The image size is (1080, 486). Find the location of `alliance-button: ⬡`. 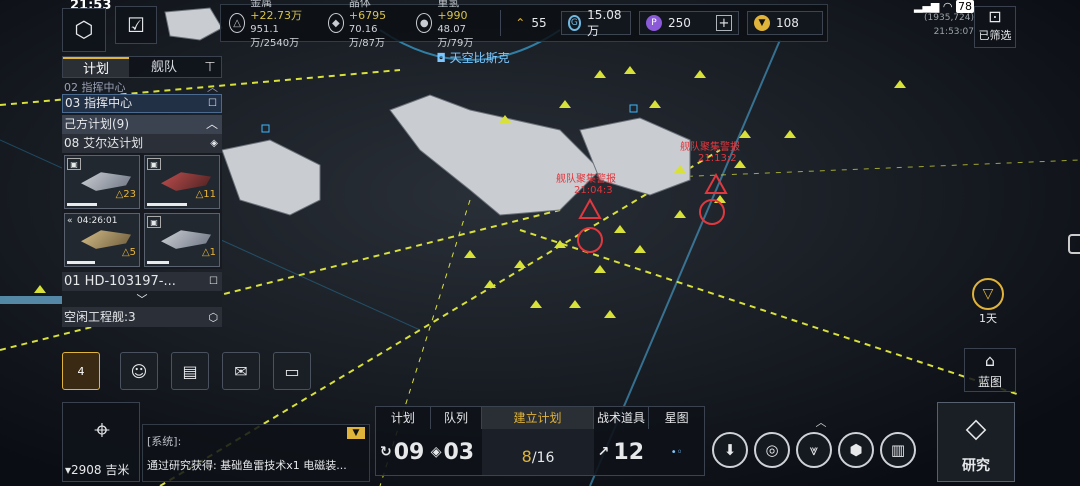

alliance-button: ⬡ is located at coordinates (84, 30).